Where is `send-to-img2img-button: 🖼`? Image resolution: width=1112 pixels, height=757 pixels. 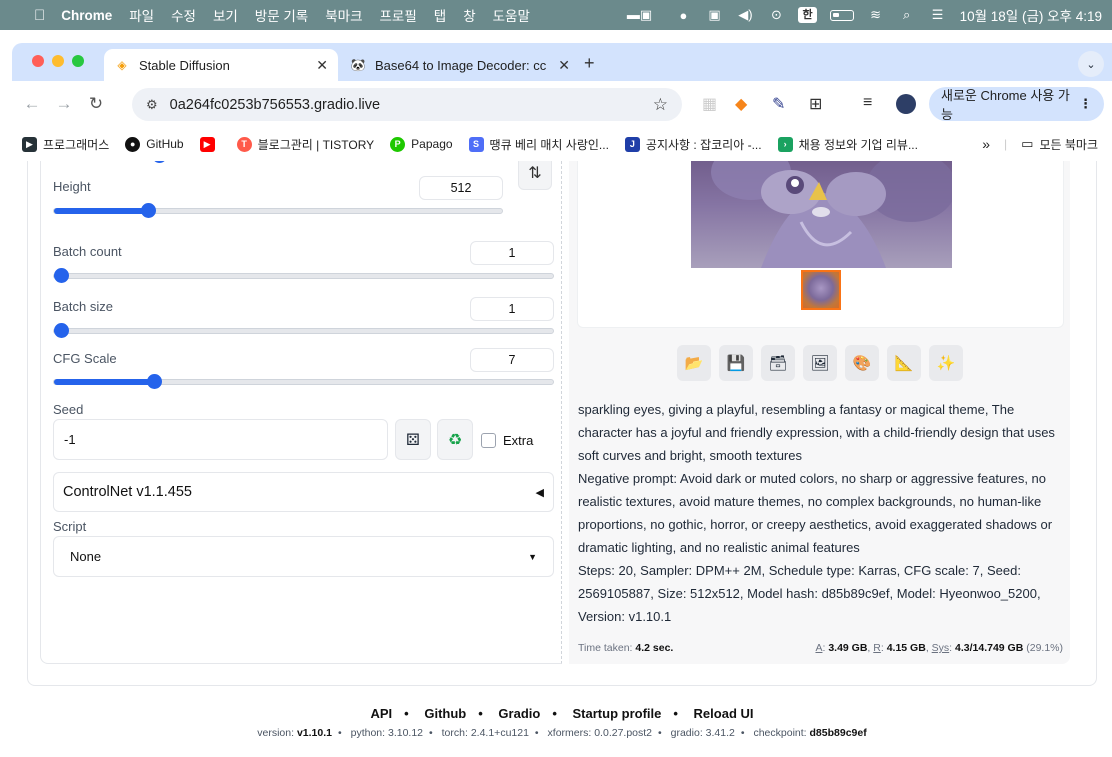
send-to-img2img-button: 🖼 is located at coordinates (820, 363).